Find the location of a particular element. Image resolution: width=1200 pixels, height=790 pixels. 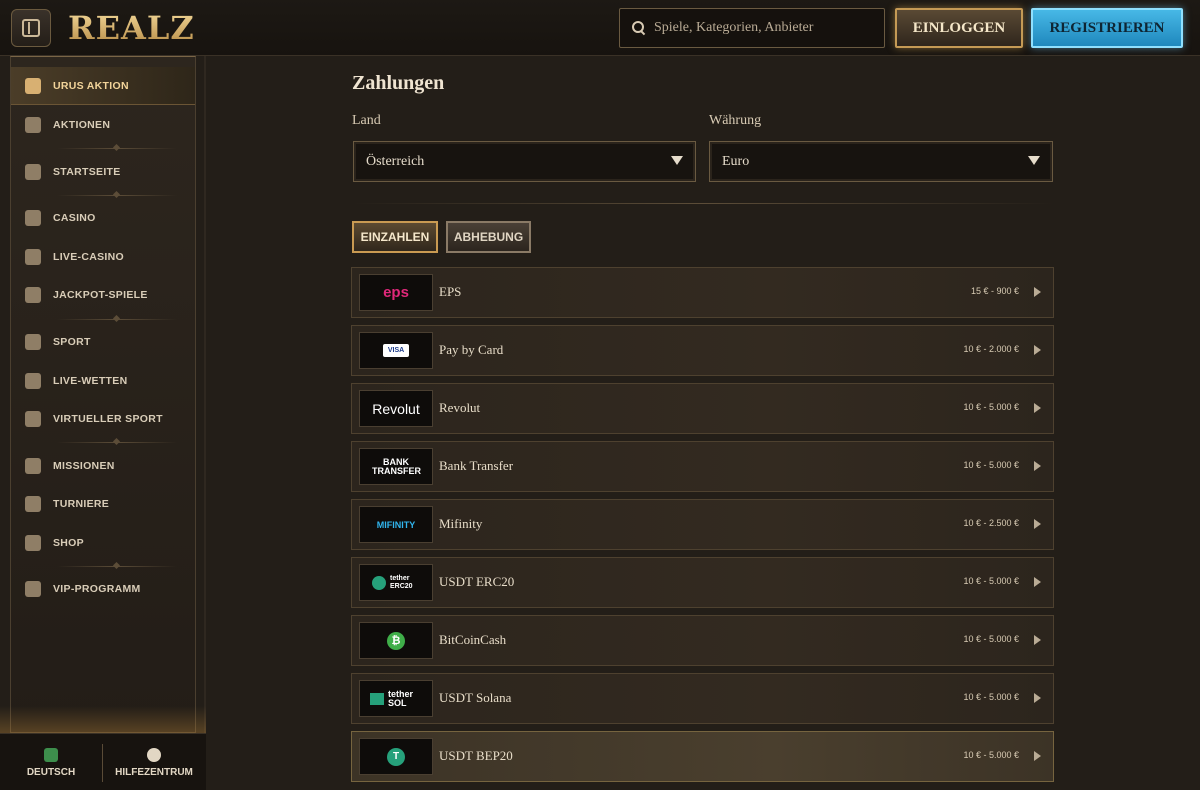

sidebar-item-label: JACKPOT-SPIELE is located at coordinates (100, 295).